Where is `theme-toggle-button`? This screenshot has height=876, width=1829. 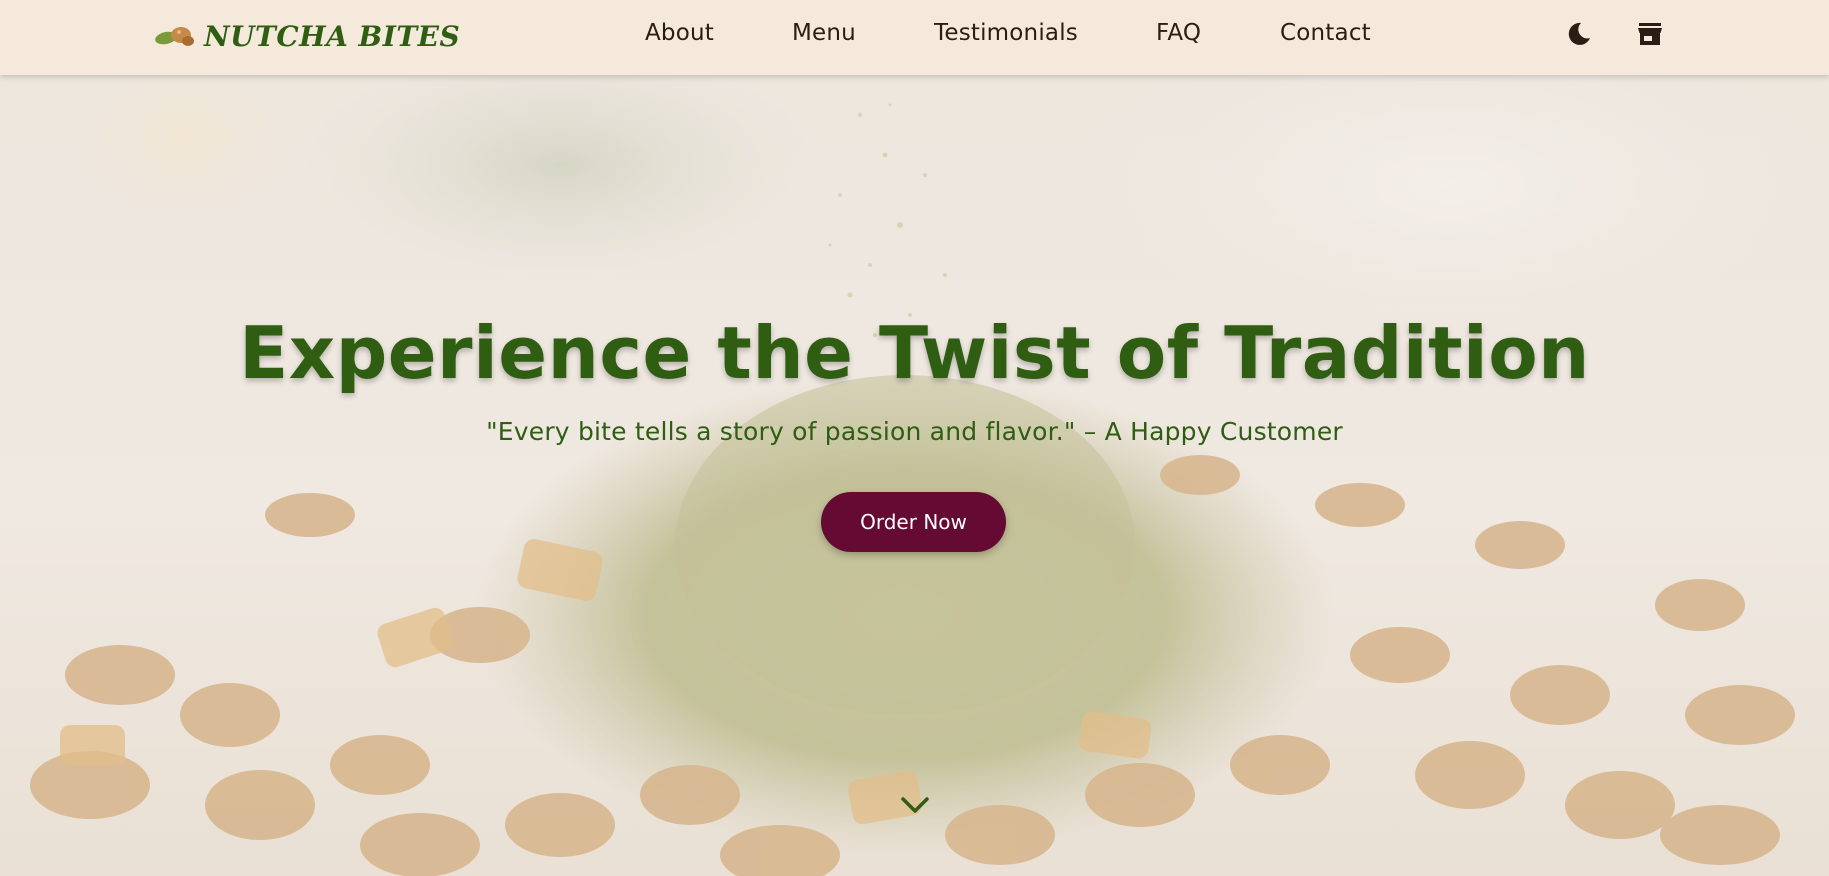 theme-toggle-button is located at coordinates (1579, 34).